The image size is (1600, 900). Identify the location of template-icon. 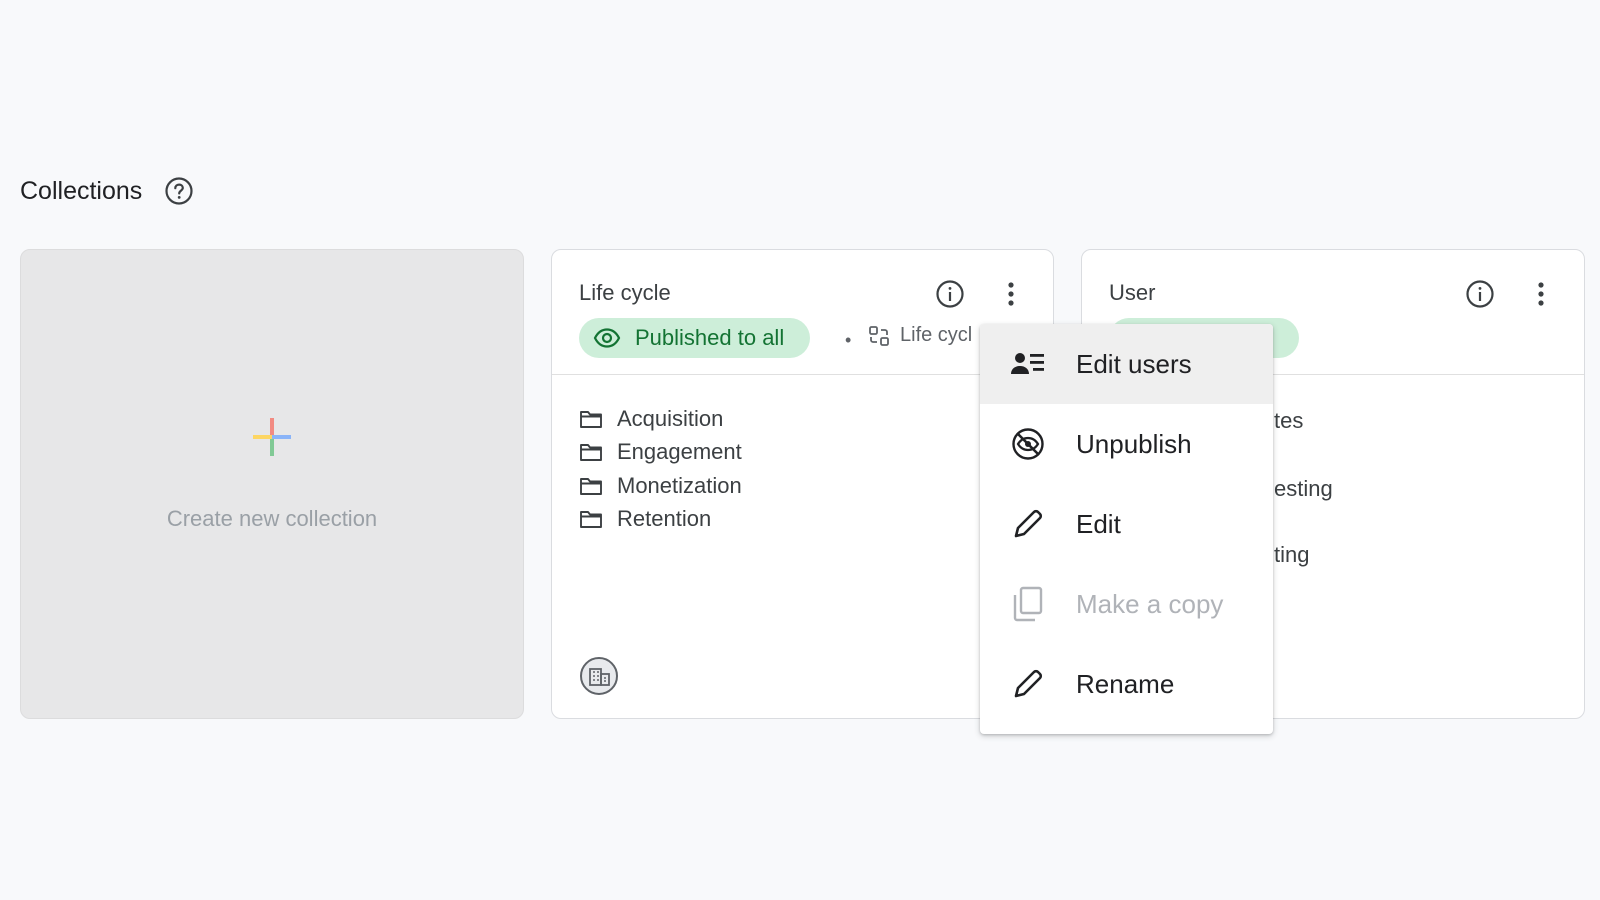
(879, 335).